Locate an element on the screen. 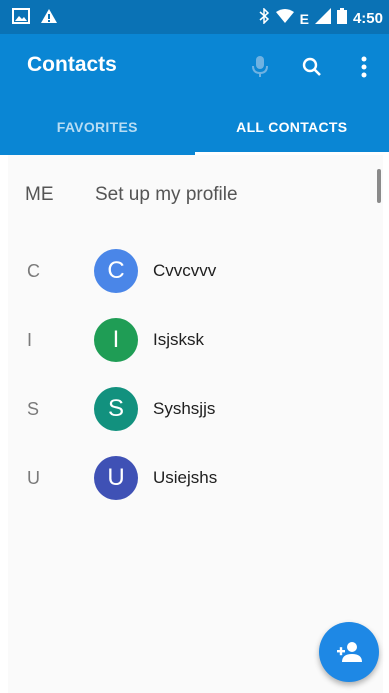 The height and width of the screenshot is (693, 389). tab-all-contacts: ALL CONTACTS is located at coordinates (291, 127).